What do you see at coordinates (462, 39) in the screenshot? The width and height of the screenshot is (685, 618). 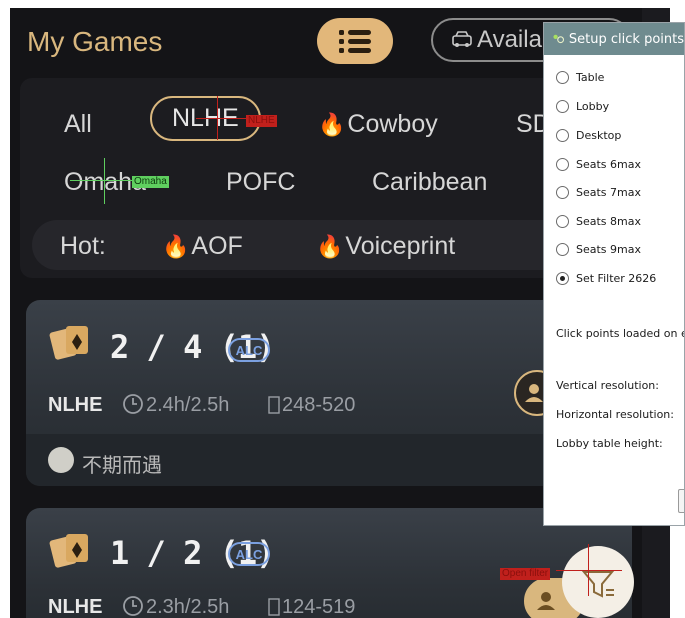 I see `car-icon` at bounding box center [462, 39].